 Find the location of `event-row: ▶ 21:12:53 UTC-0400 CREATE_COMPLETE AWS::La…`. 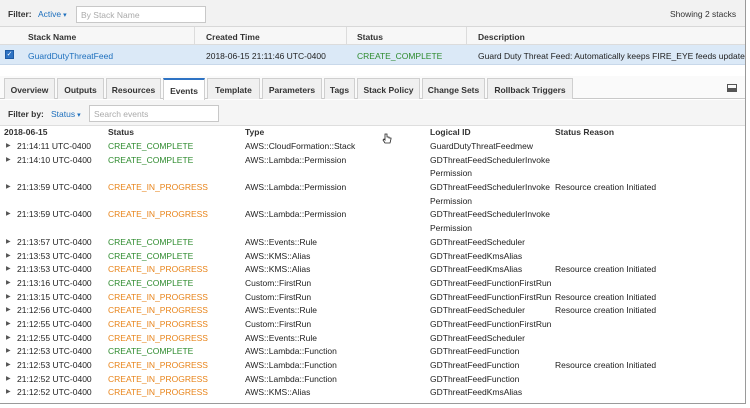

event-row: ▶ 21:12:53 UTC-0400 CREATE_COMPLETE AWS::La… is located at coordinates (372, 352).